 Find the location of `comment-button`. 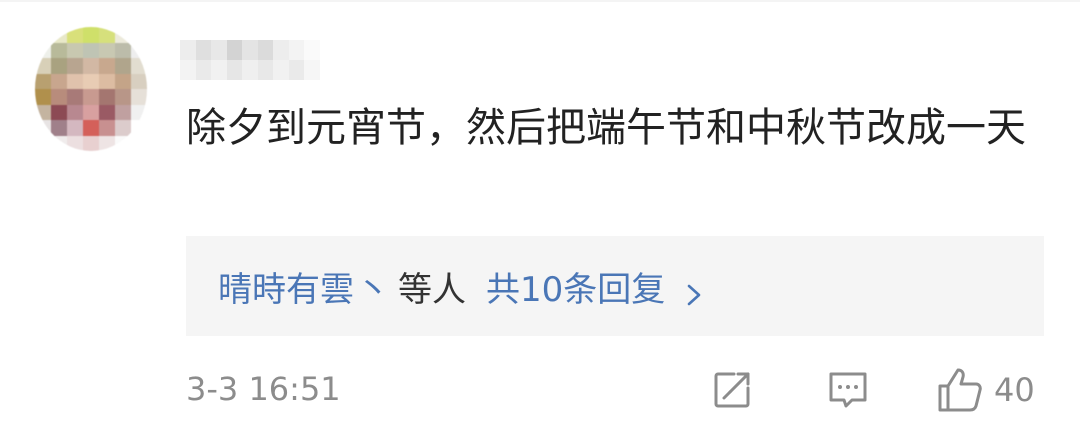

comment-button is located at coordinates (848, 390).